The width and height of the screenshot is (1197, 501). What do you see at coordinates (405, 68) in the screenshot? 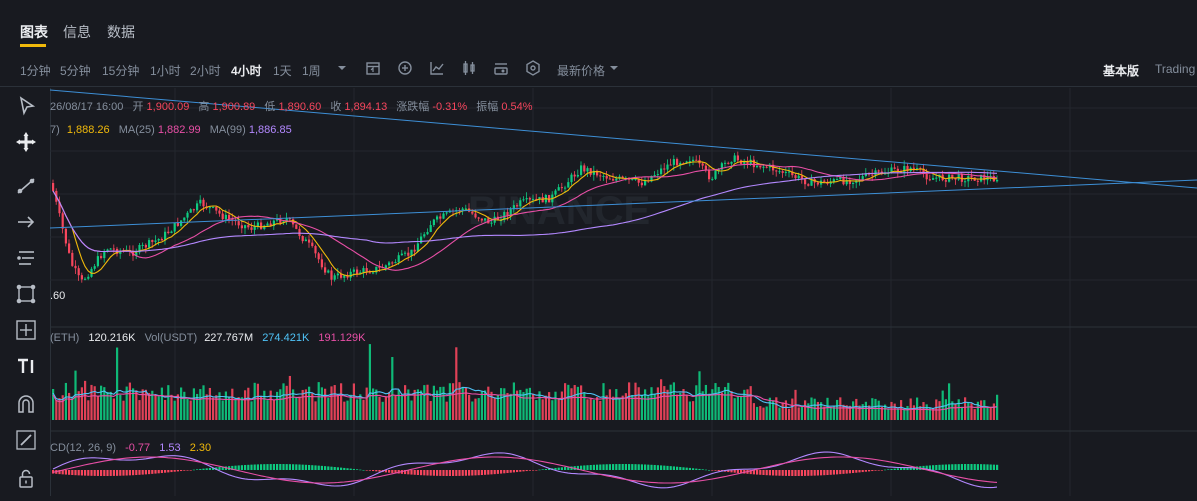
I see `add-indicator-icon` at bounding box center [405, 68].